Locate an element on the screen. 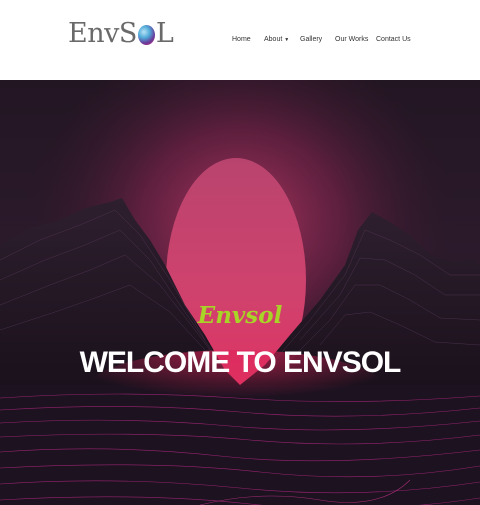  nav-item-our-works: Our Works is located at coordinates (351, 39).